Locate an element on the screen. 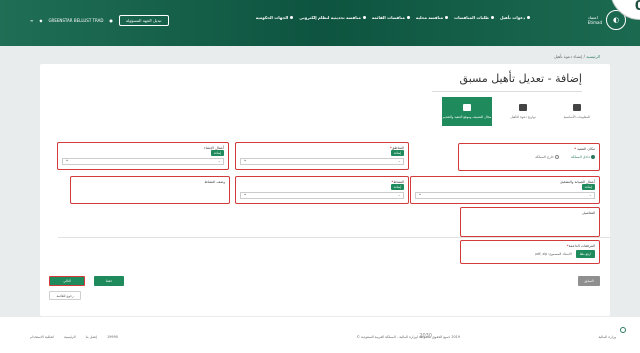 This screenshot has height=353, width=640. activity-add-button: إضافة is located at coordinates (397, 187).